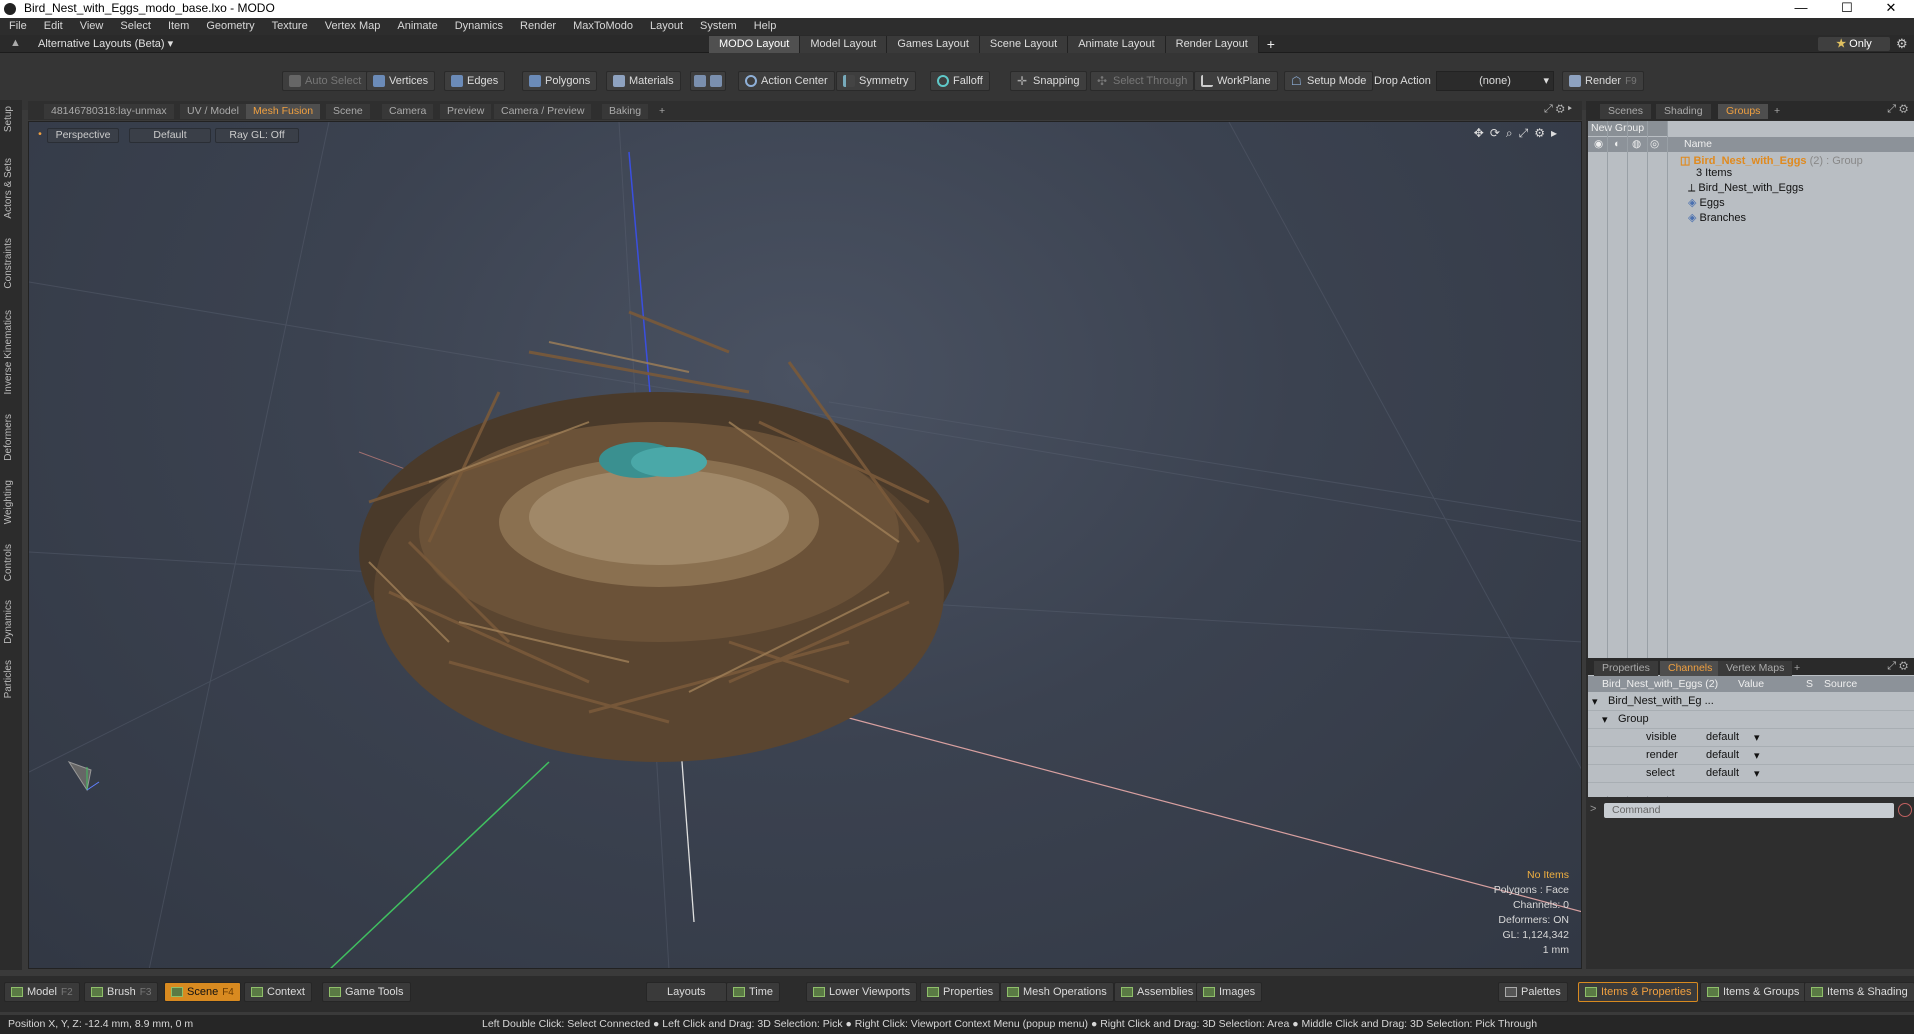  What do you see at coordinates (352, 25) in the screenshot?
I see `menu-vertex-map: Vertex Map` at bounding box center [352, 25].